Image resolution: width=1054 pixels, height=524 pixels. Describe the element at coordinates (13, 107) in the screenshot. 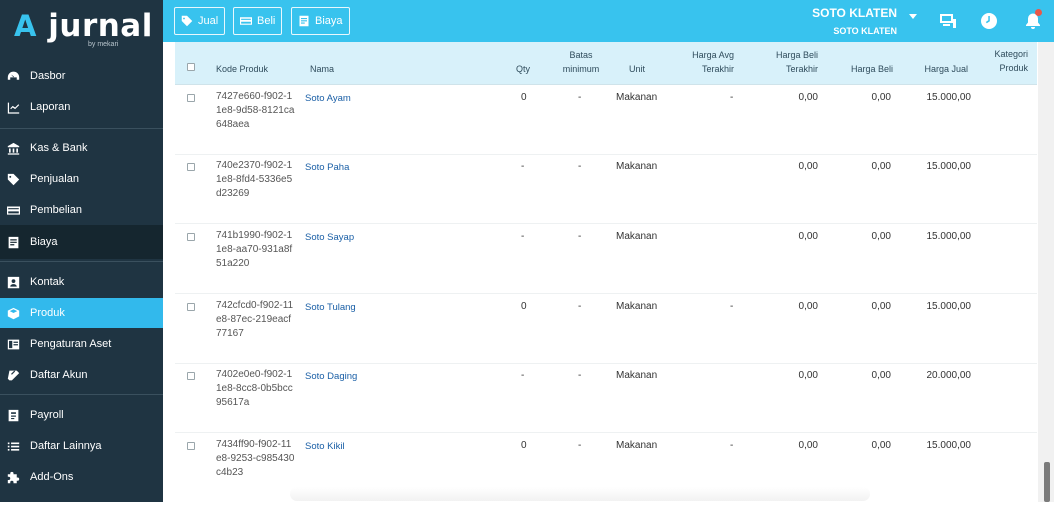

I see `chart-icon` at that location.